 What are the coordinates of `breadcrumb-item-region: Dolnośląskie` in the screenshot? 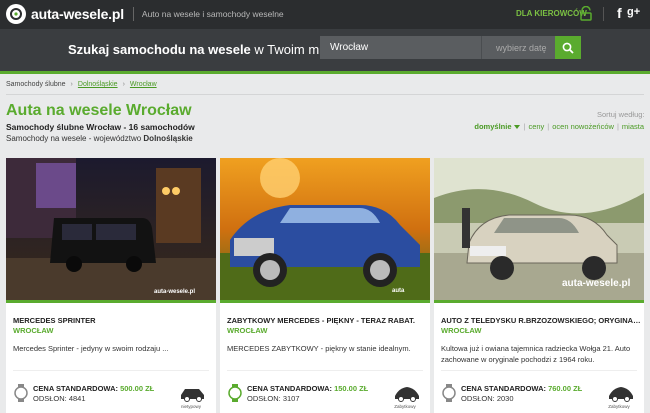 It's located at (98, 84).